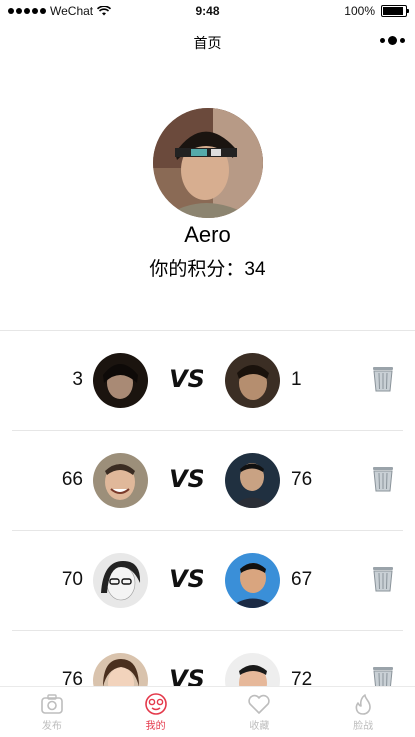 The height and width of the screenshot is (737, 415). I want to click on monkey-face-icon, so click(155, 704).